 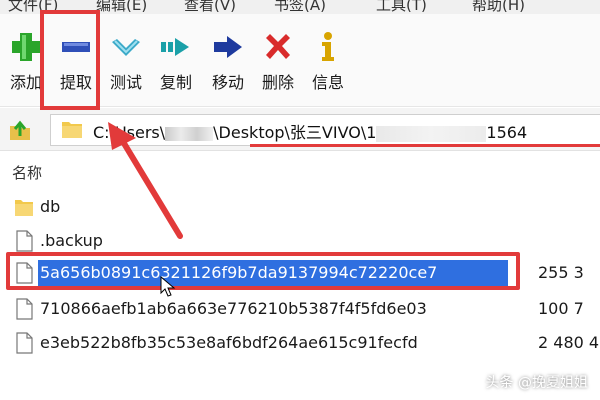 I want to click on redacted-path, so click(x=431, y=133).